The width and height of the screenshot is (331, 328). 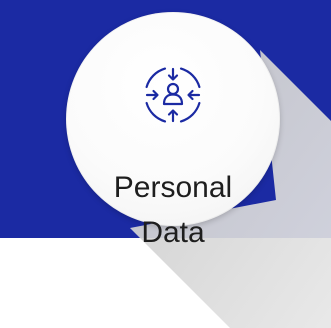 What do you see at coordinates (173, 232) in the screenshot?
I see `title-line-2: Data` at bounding box center [173, 232].